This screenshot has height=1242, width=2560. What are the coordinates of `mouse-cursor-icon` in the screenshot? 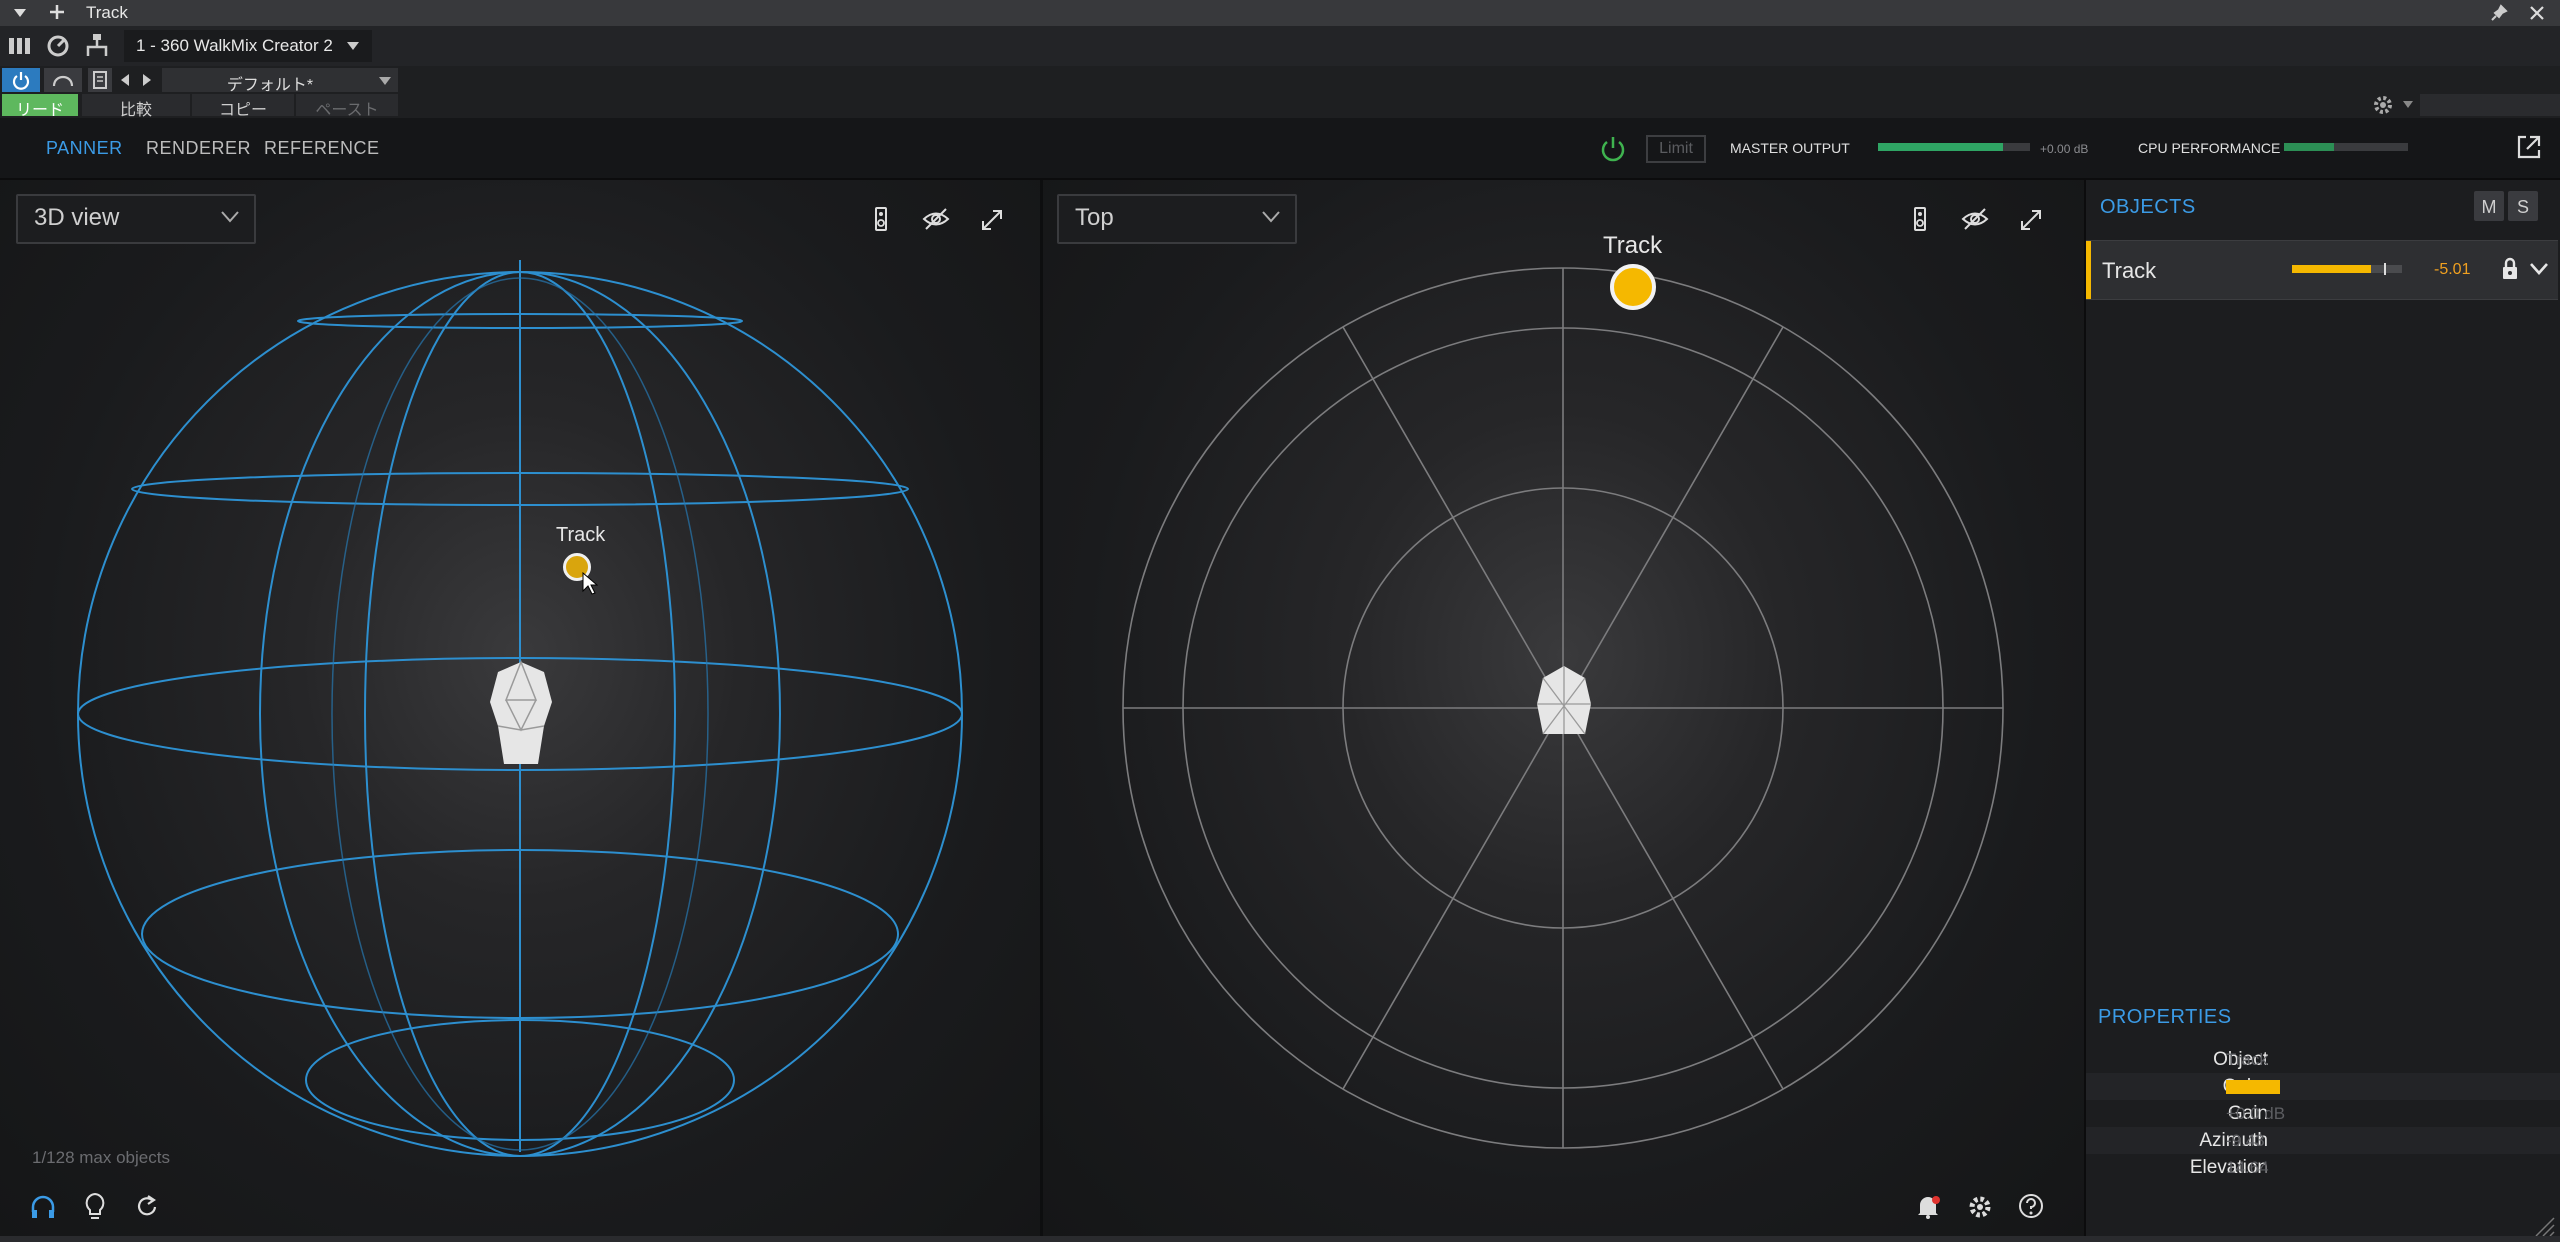 It's located at (590, 583).